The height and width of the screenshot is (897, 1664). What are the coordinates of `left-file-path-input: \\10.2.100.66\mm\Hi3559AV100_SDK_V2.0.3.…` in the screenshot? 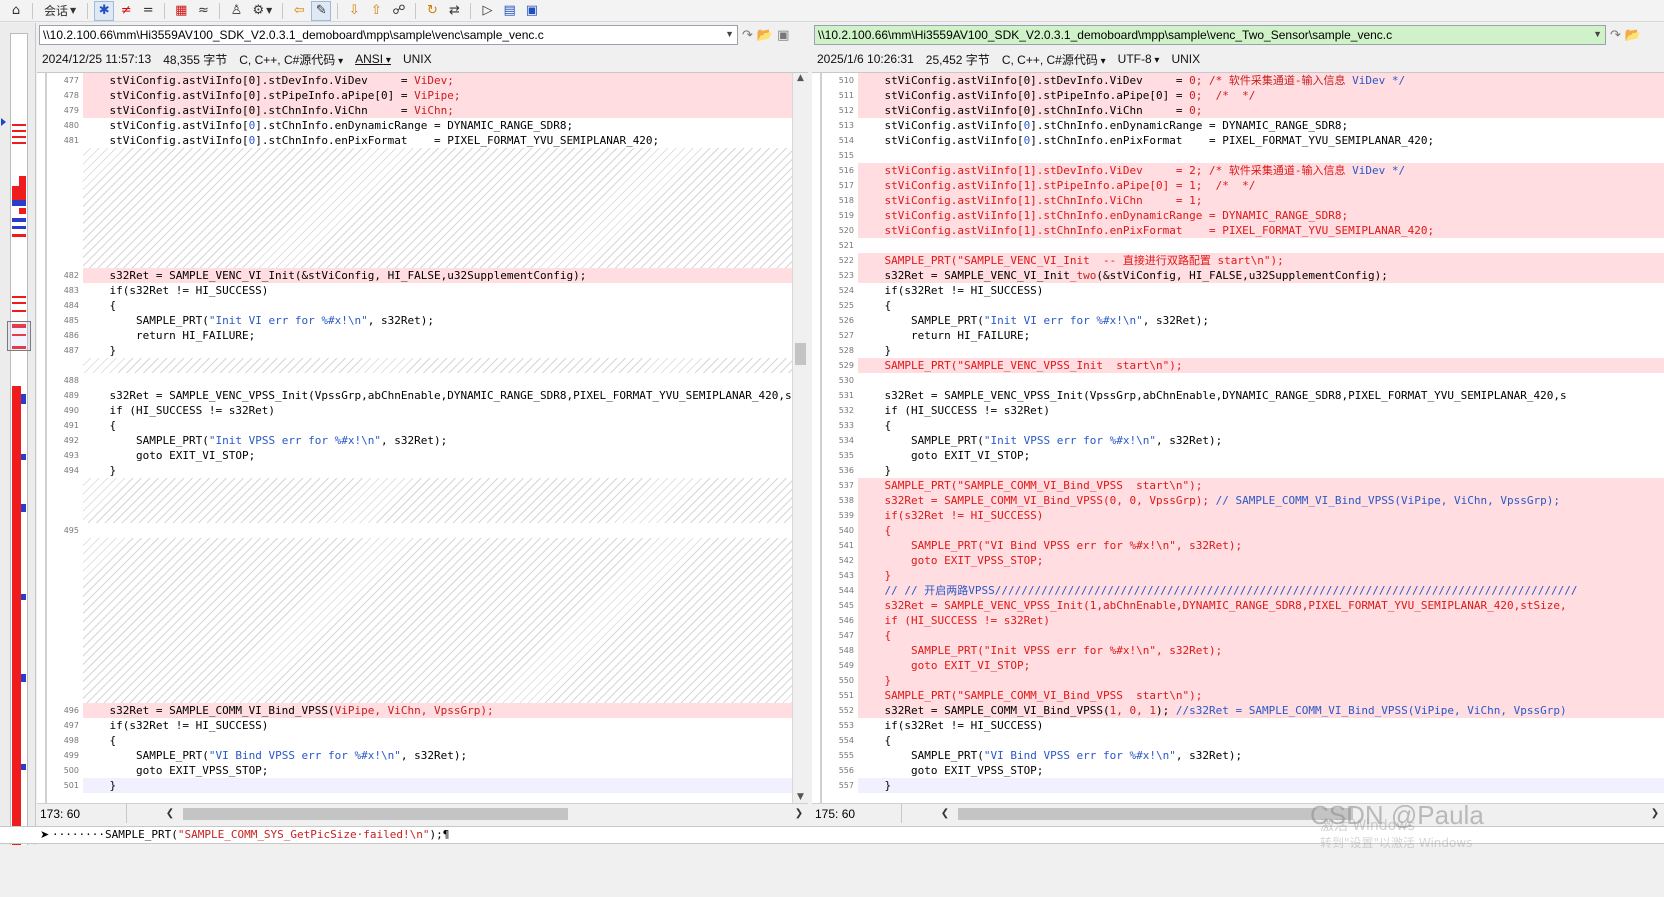 It's located at (388, 35).